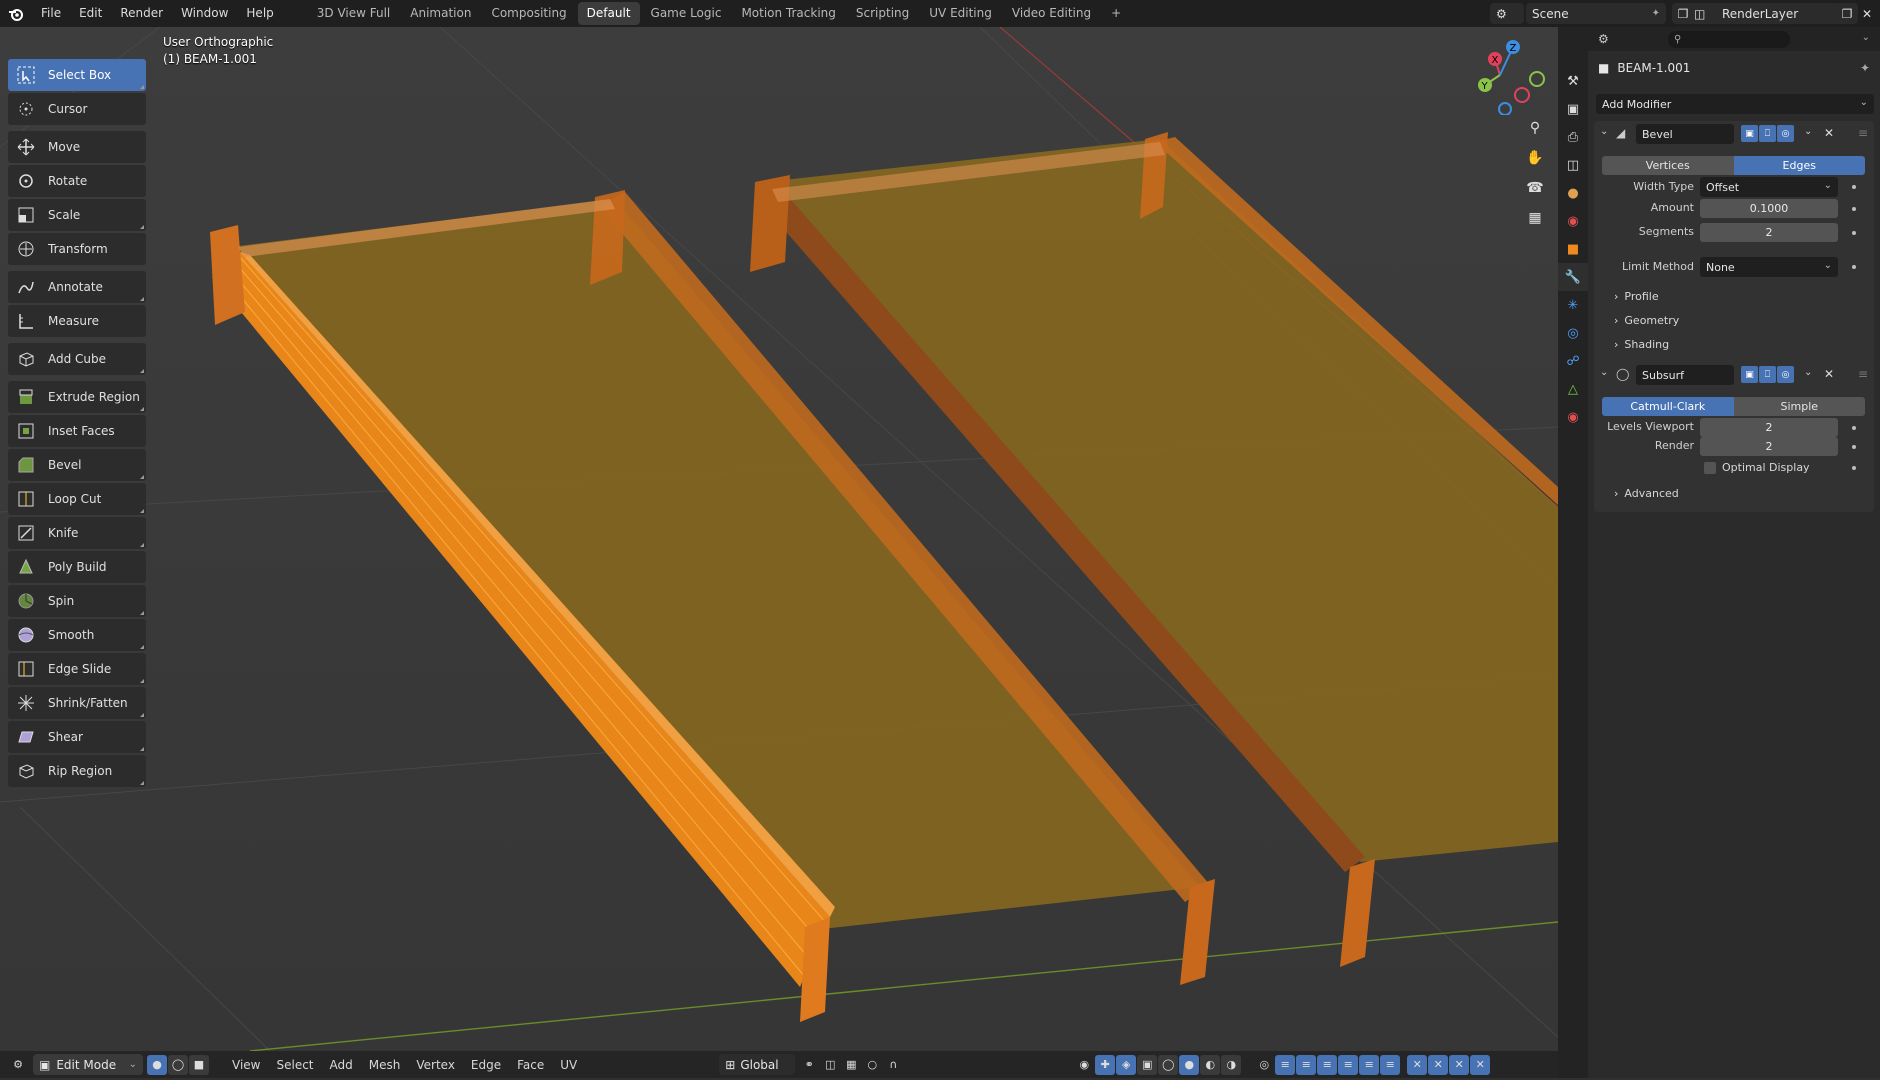 The width and height of the screenshot is (1880, 1080). Describe the element at coordinates (1500, 75) in the screenshot. I see `navigation-gizmo: X Y Z` at that location.